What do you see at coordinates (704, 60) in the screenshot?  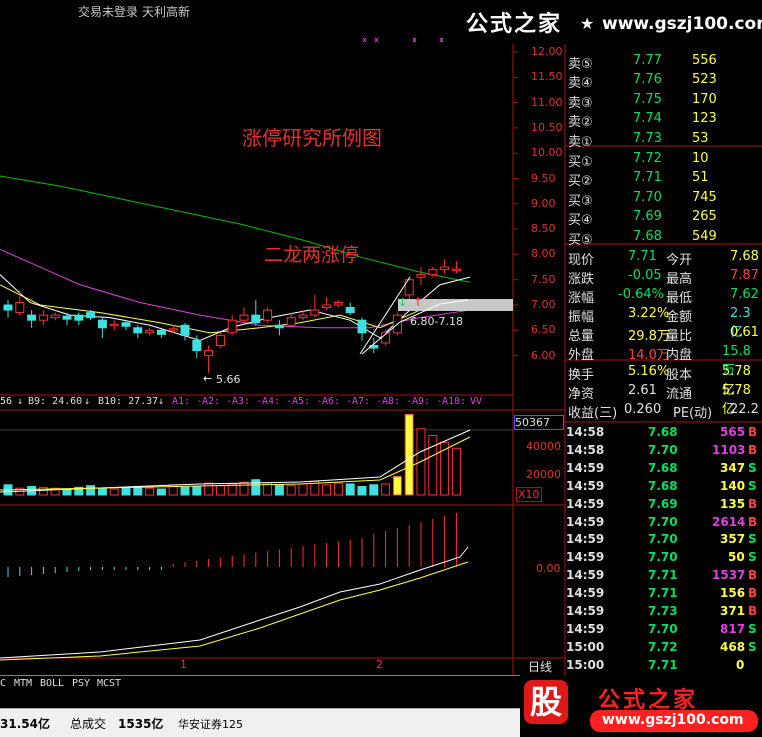 I see `order-volume: 556` at bounding box center [704, 60].